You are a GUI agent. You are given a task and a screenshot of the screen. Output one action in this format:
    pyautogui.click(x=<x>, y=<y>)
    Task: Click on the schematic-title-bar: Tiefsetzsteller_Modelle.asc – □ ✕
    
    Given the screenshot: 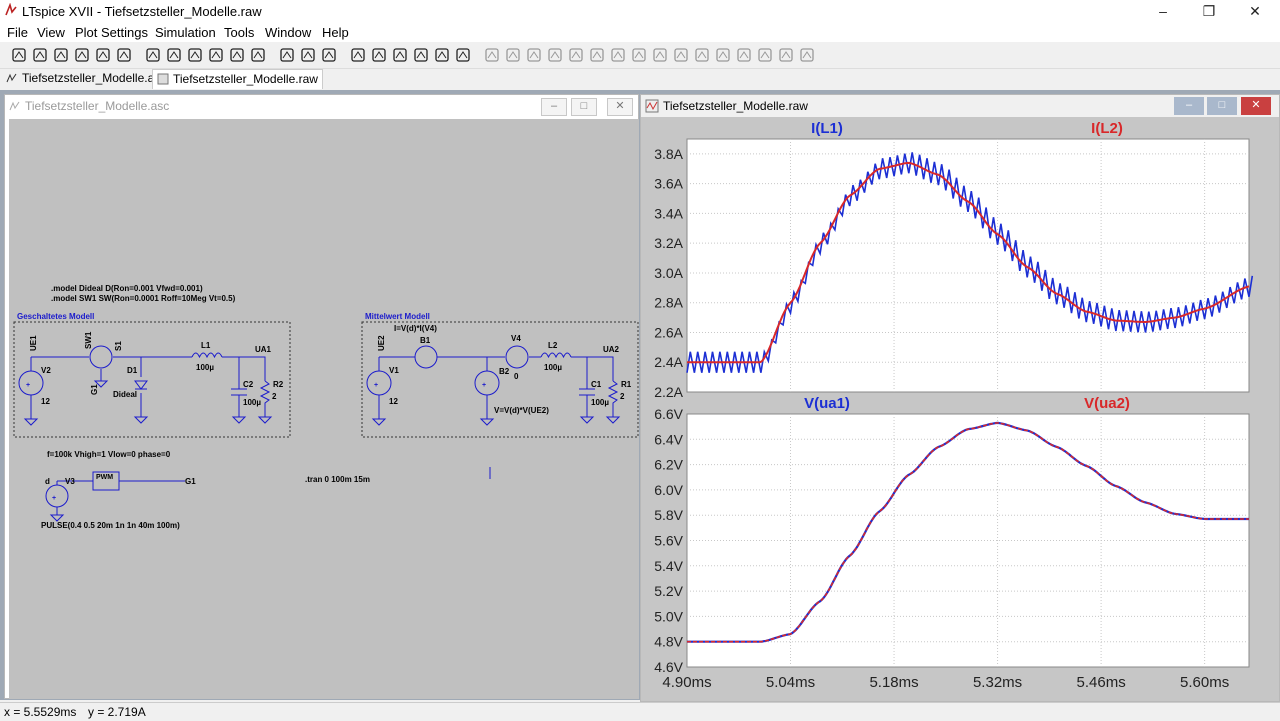 What is the action you would take?
    pyautogui.click(x=321, y=106)
    